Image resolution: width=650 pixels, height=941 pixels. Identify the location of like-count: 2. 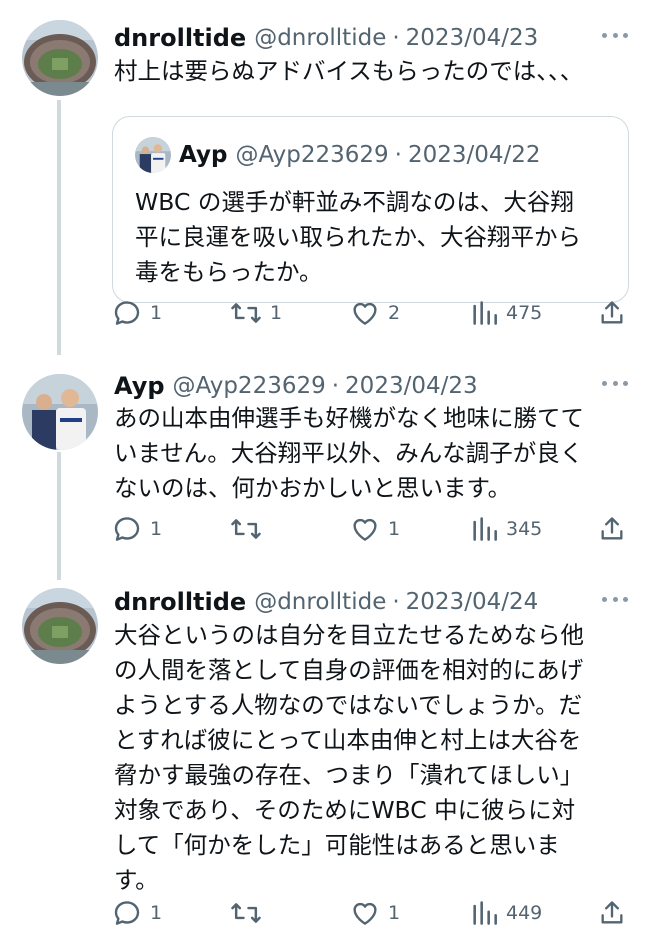
(394, 313).